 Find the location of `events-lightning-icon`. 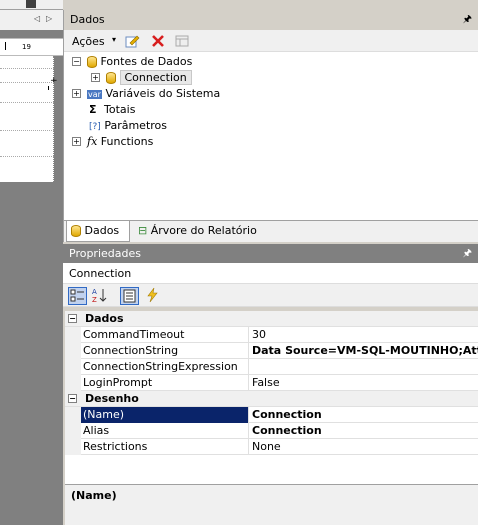

events-lightning-icon is located at coordinates (153, 296).